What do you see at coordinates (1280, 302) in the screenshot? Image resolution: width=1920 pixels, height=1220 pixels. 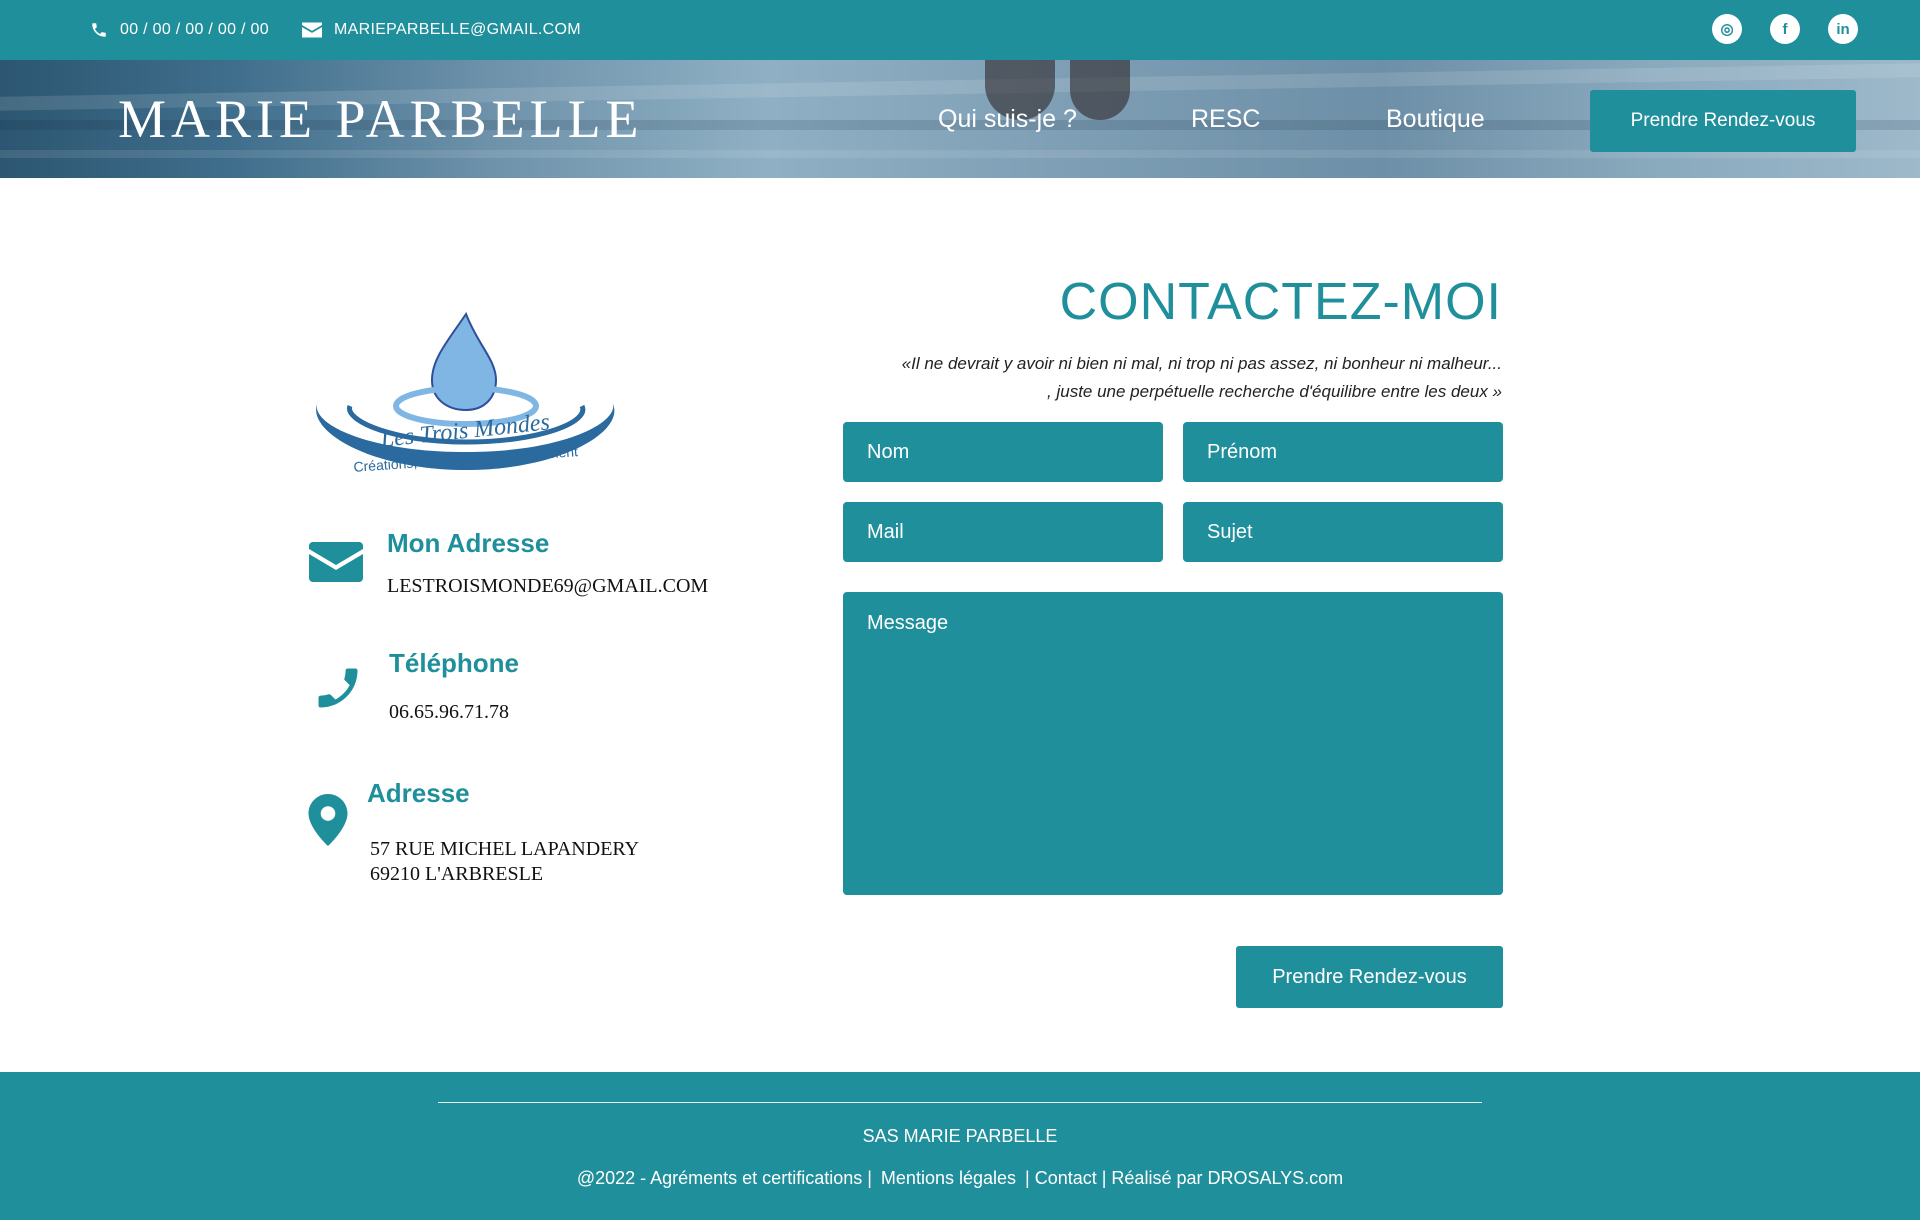 I see `contact-title: CONTACTEZ-MOI` at bounding box center [1280, 302].